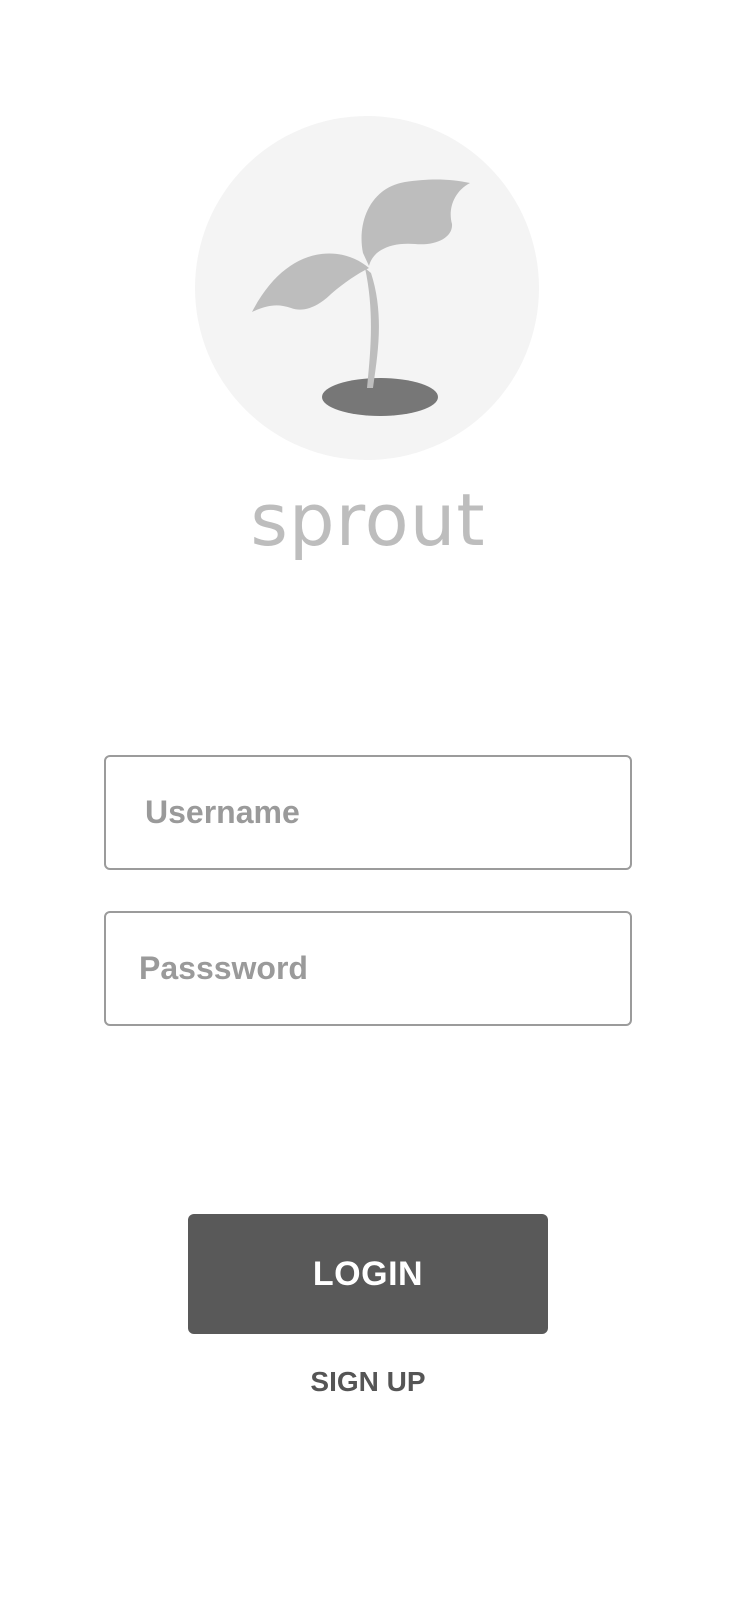  I want to click on login-button: LOGIN, so click(368, 1274).